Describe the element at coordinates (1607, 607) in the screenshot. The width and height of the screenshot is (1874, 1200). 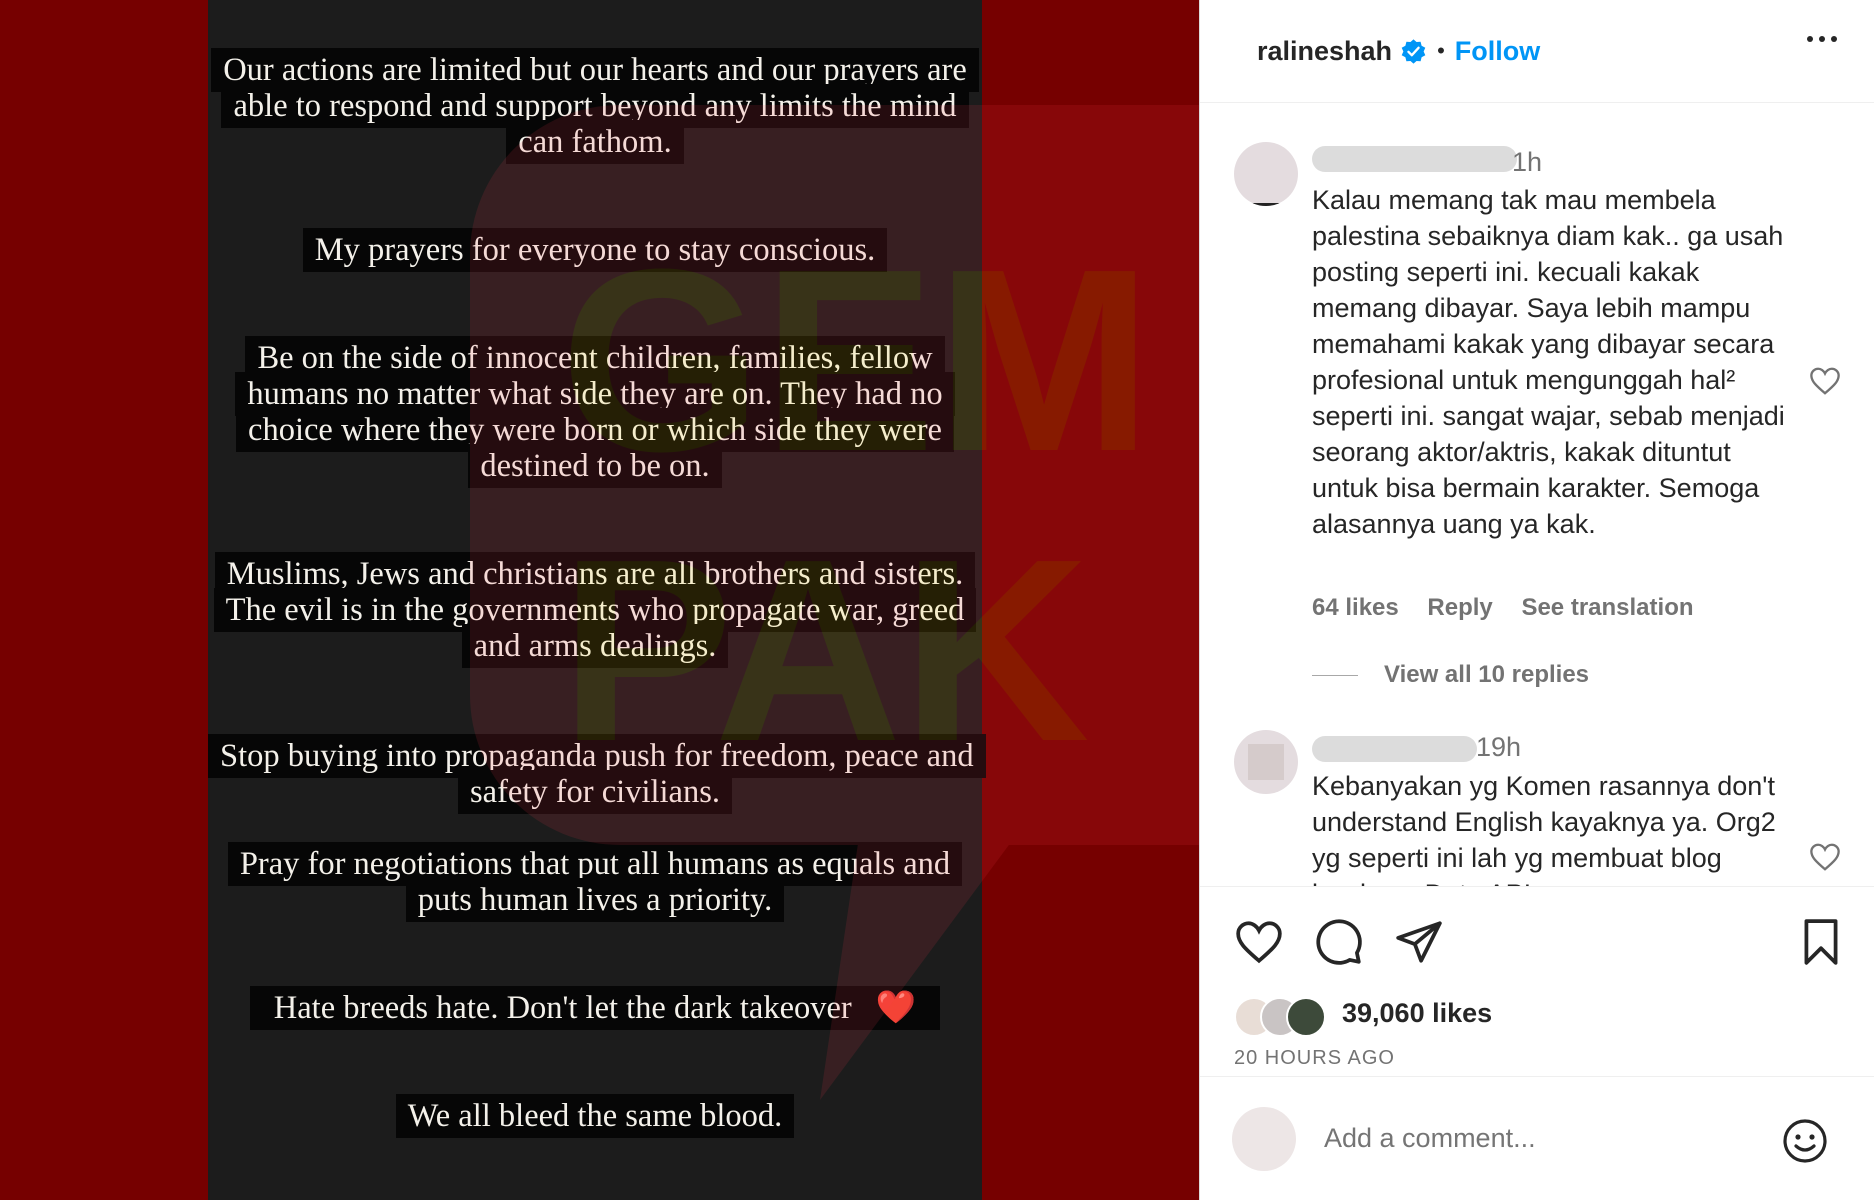
I see `see-translation-button: See translation` at that location.